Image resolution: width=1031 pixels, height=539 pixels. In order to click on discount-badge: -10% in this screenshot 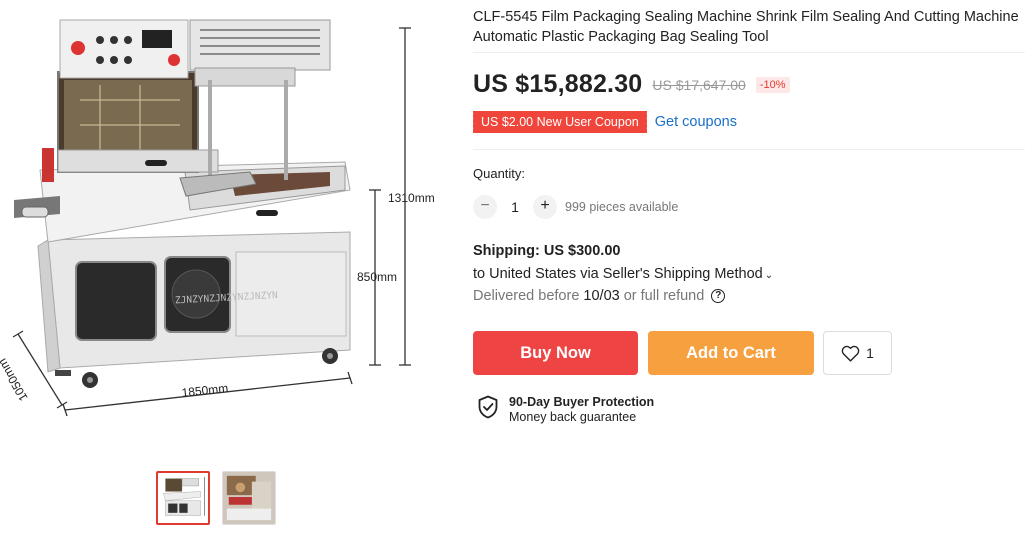, I will do `click(772, 84)`.